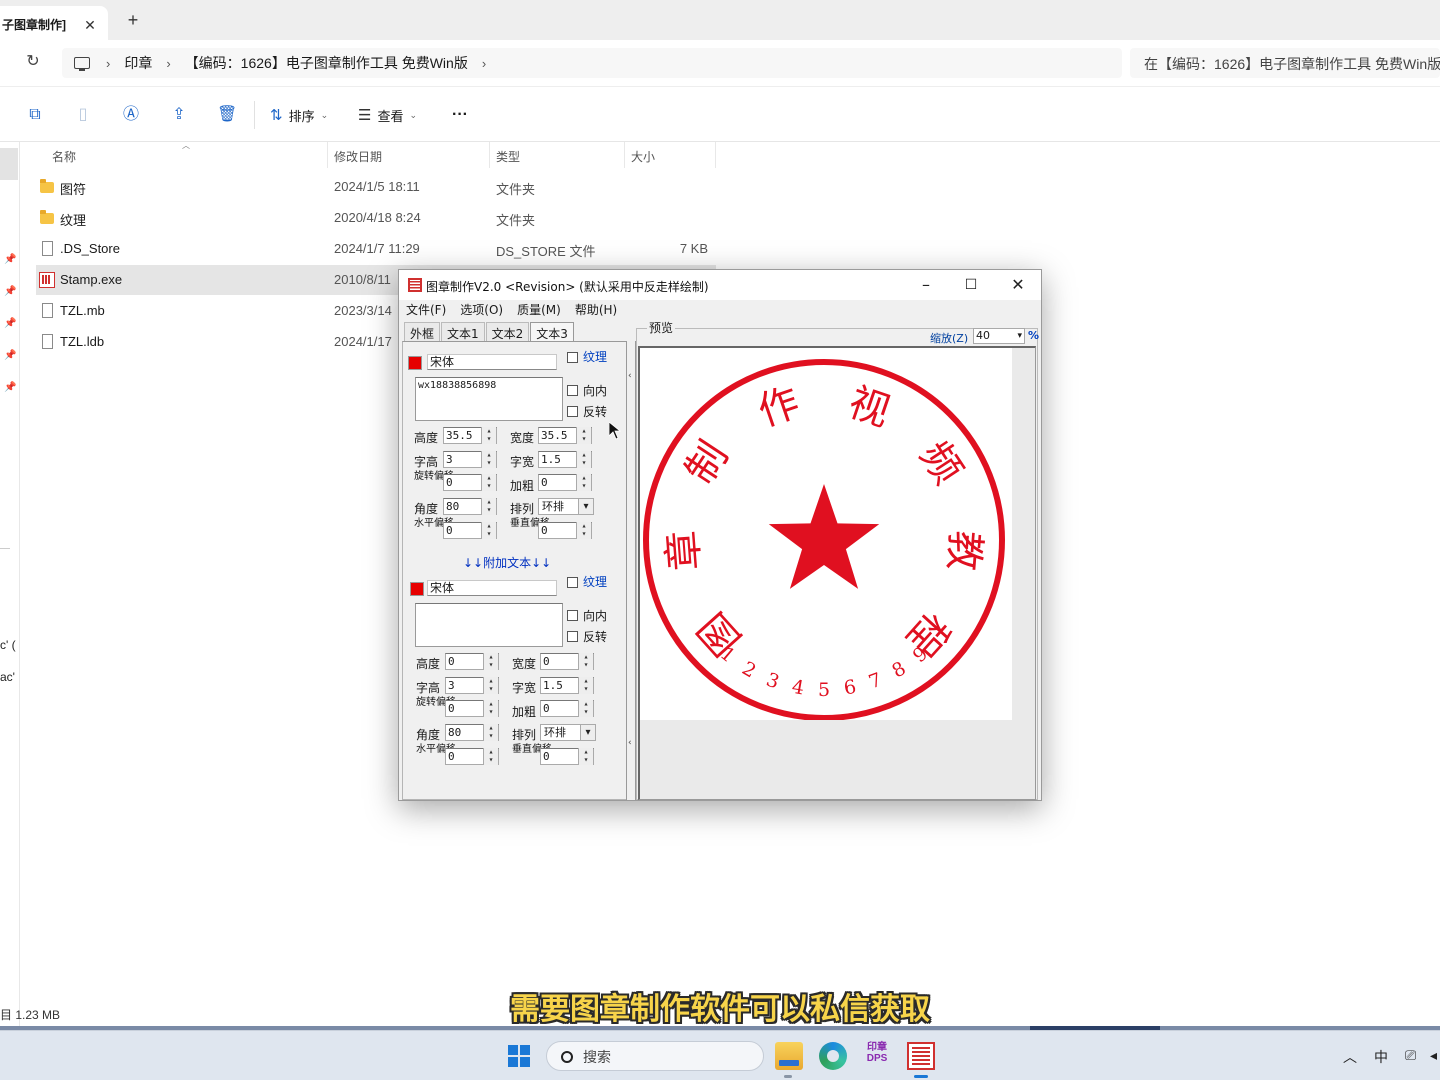  Describe the element at coordinates (643, 156) in the screenshot. I see `column-header-size: 大小` at that location.